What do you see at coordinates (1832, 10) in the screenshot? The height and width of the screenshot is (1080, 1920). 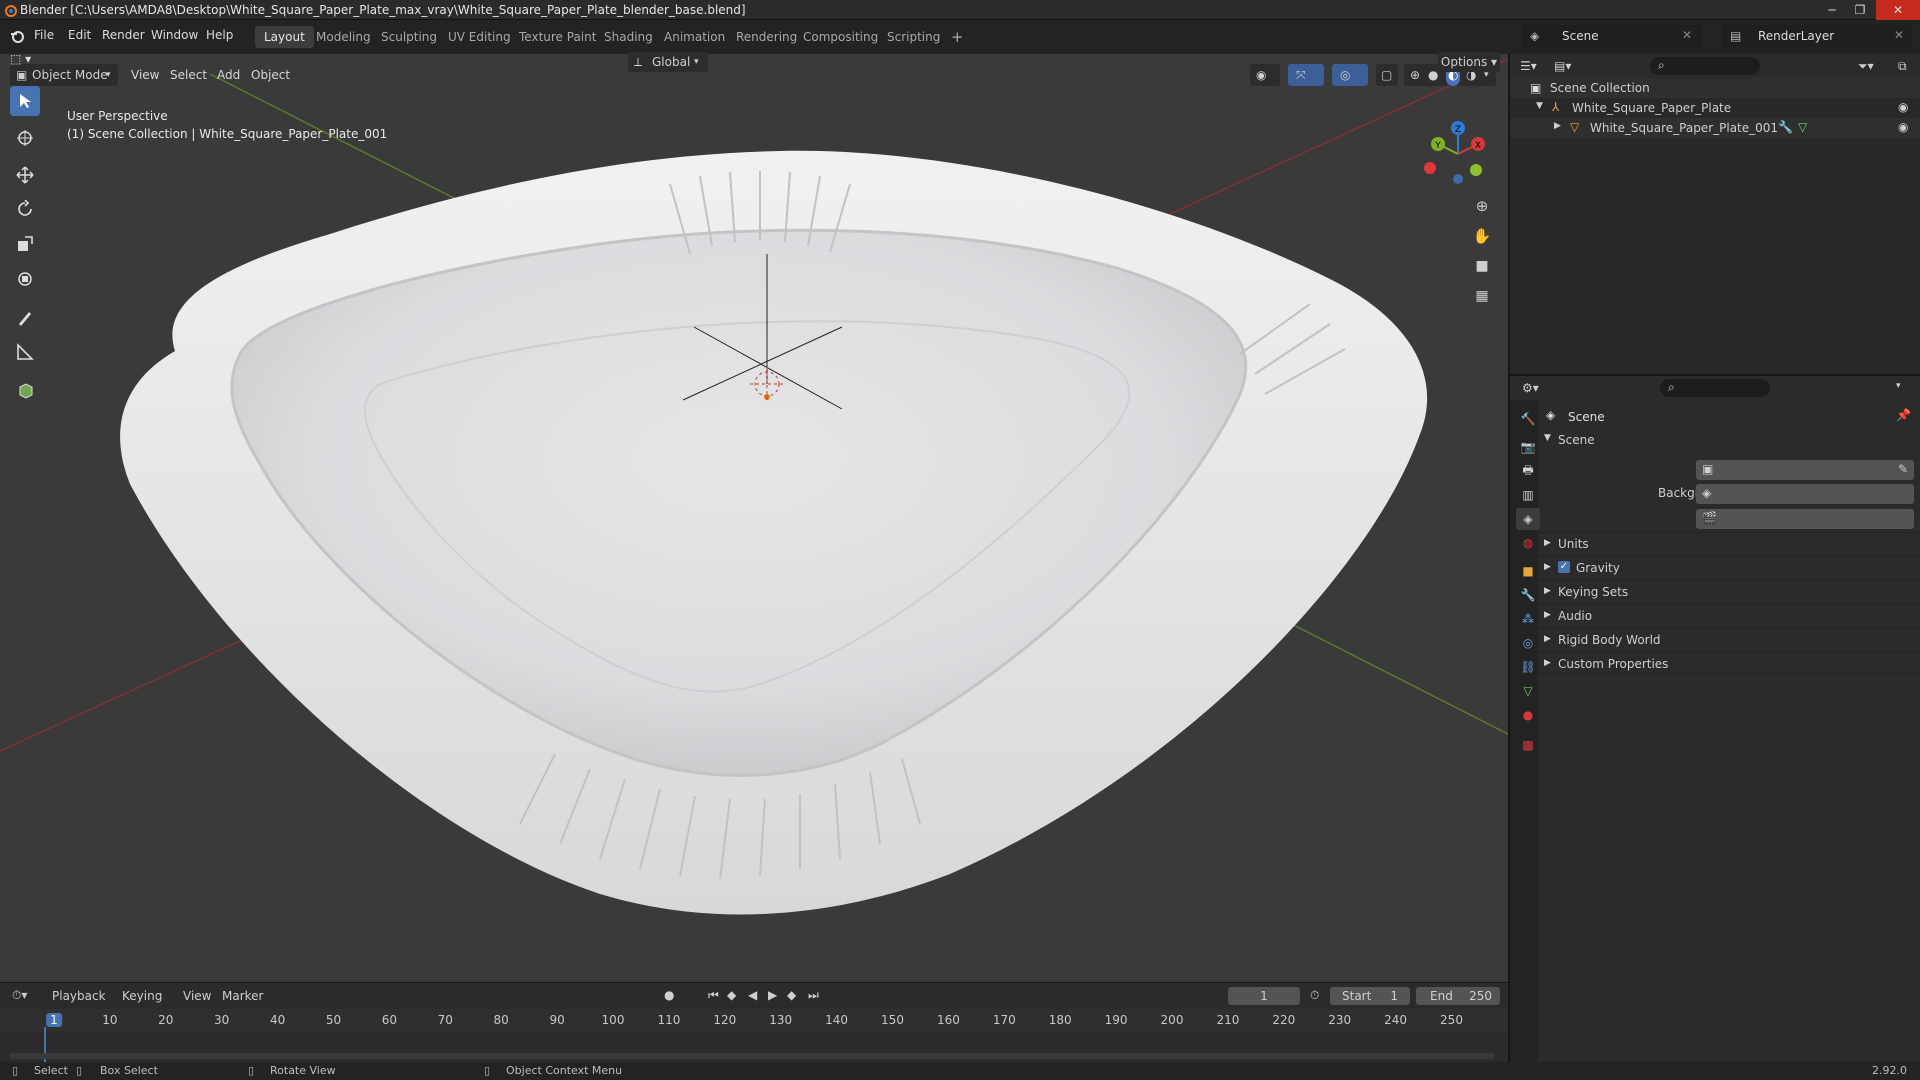 I see `minimize-button: ─` at bounding box center [1832, 10].